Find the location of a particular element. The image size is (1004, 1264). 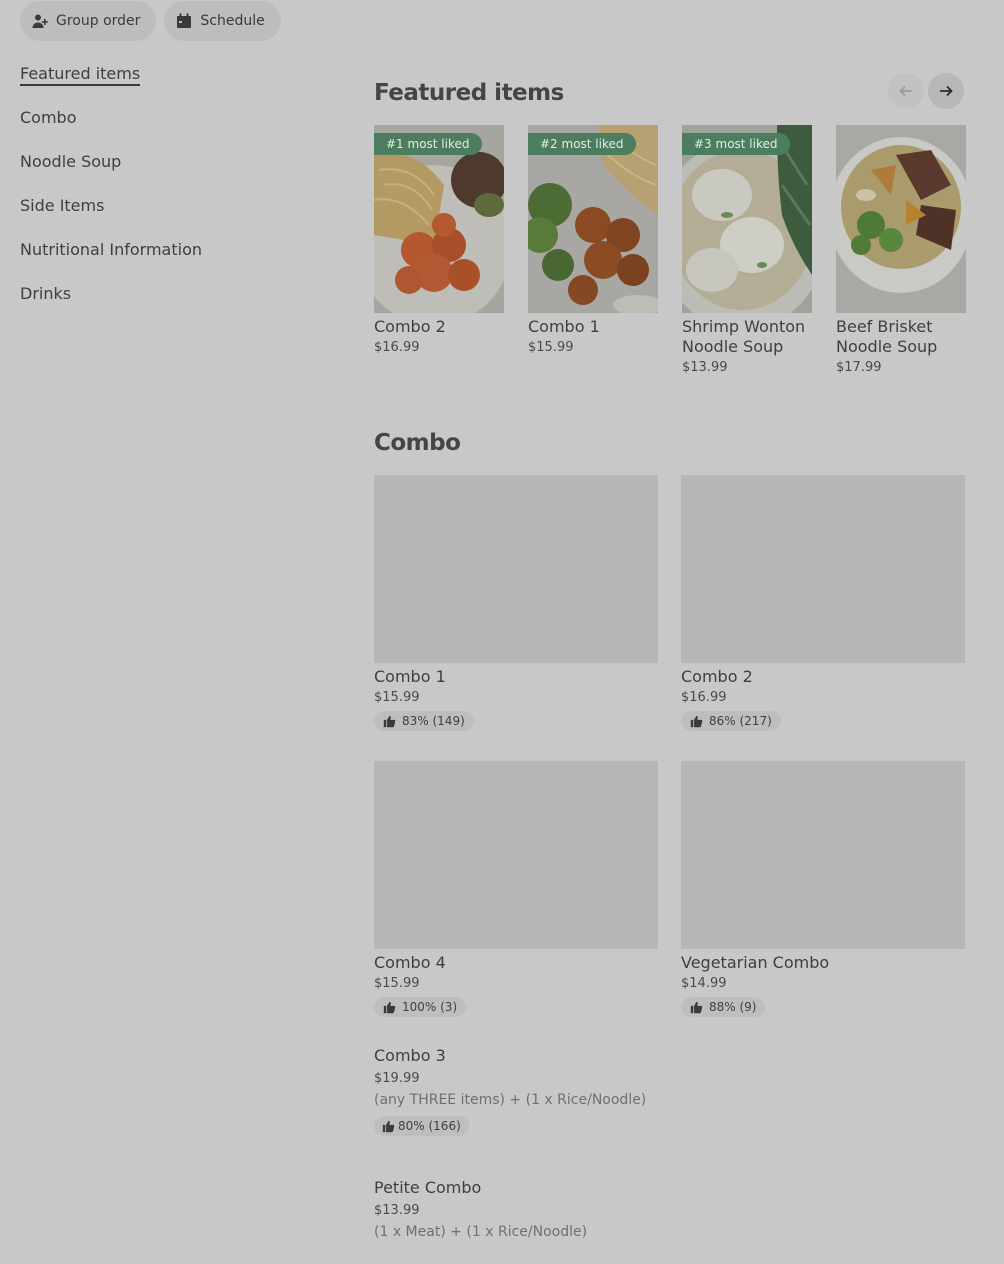

rating-badge: 83% (149) is located at coordinates (424, 721).